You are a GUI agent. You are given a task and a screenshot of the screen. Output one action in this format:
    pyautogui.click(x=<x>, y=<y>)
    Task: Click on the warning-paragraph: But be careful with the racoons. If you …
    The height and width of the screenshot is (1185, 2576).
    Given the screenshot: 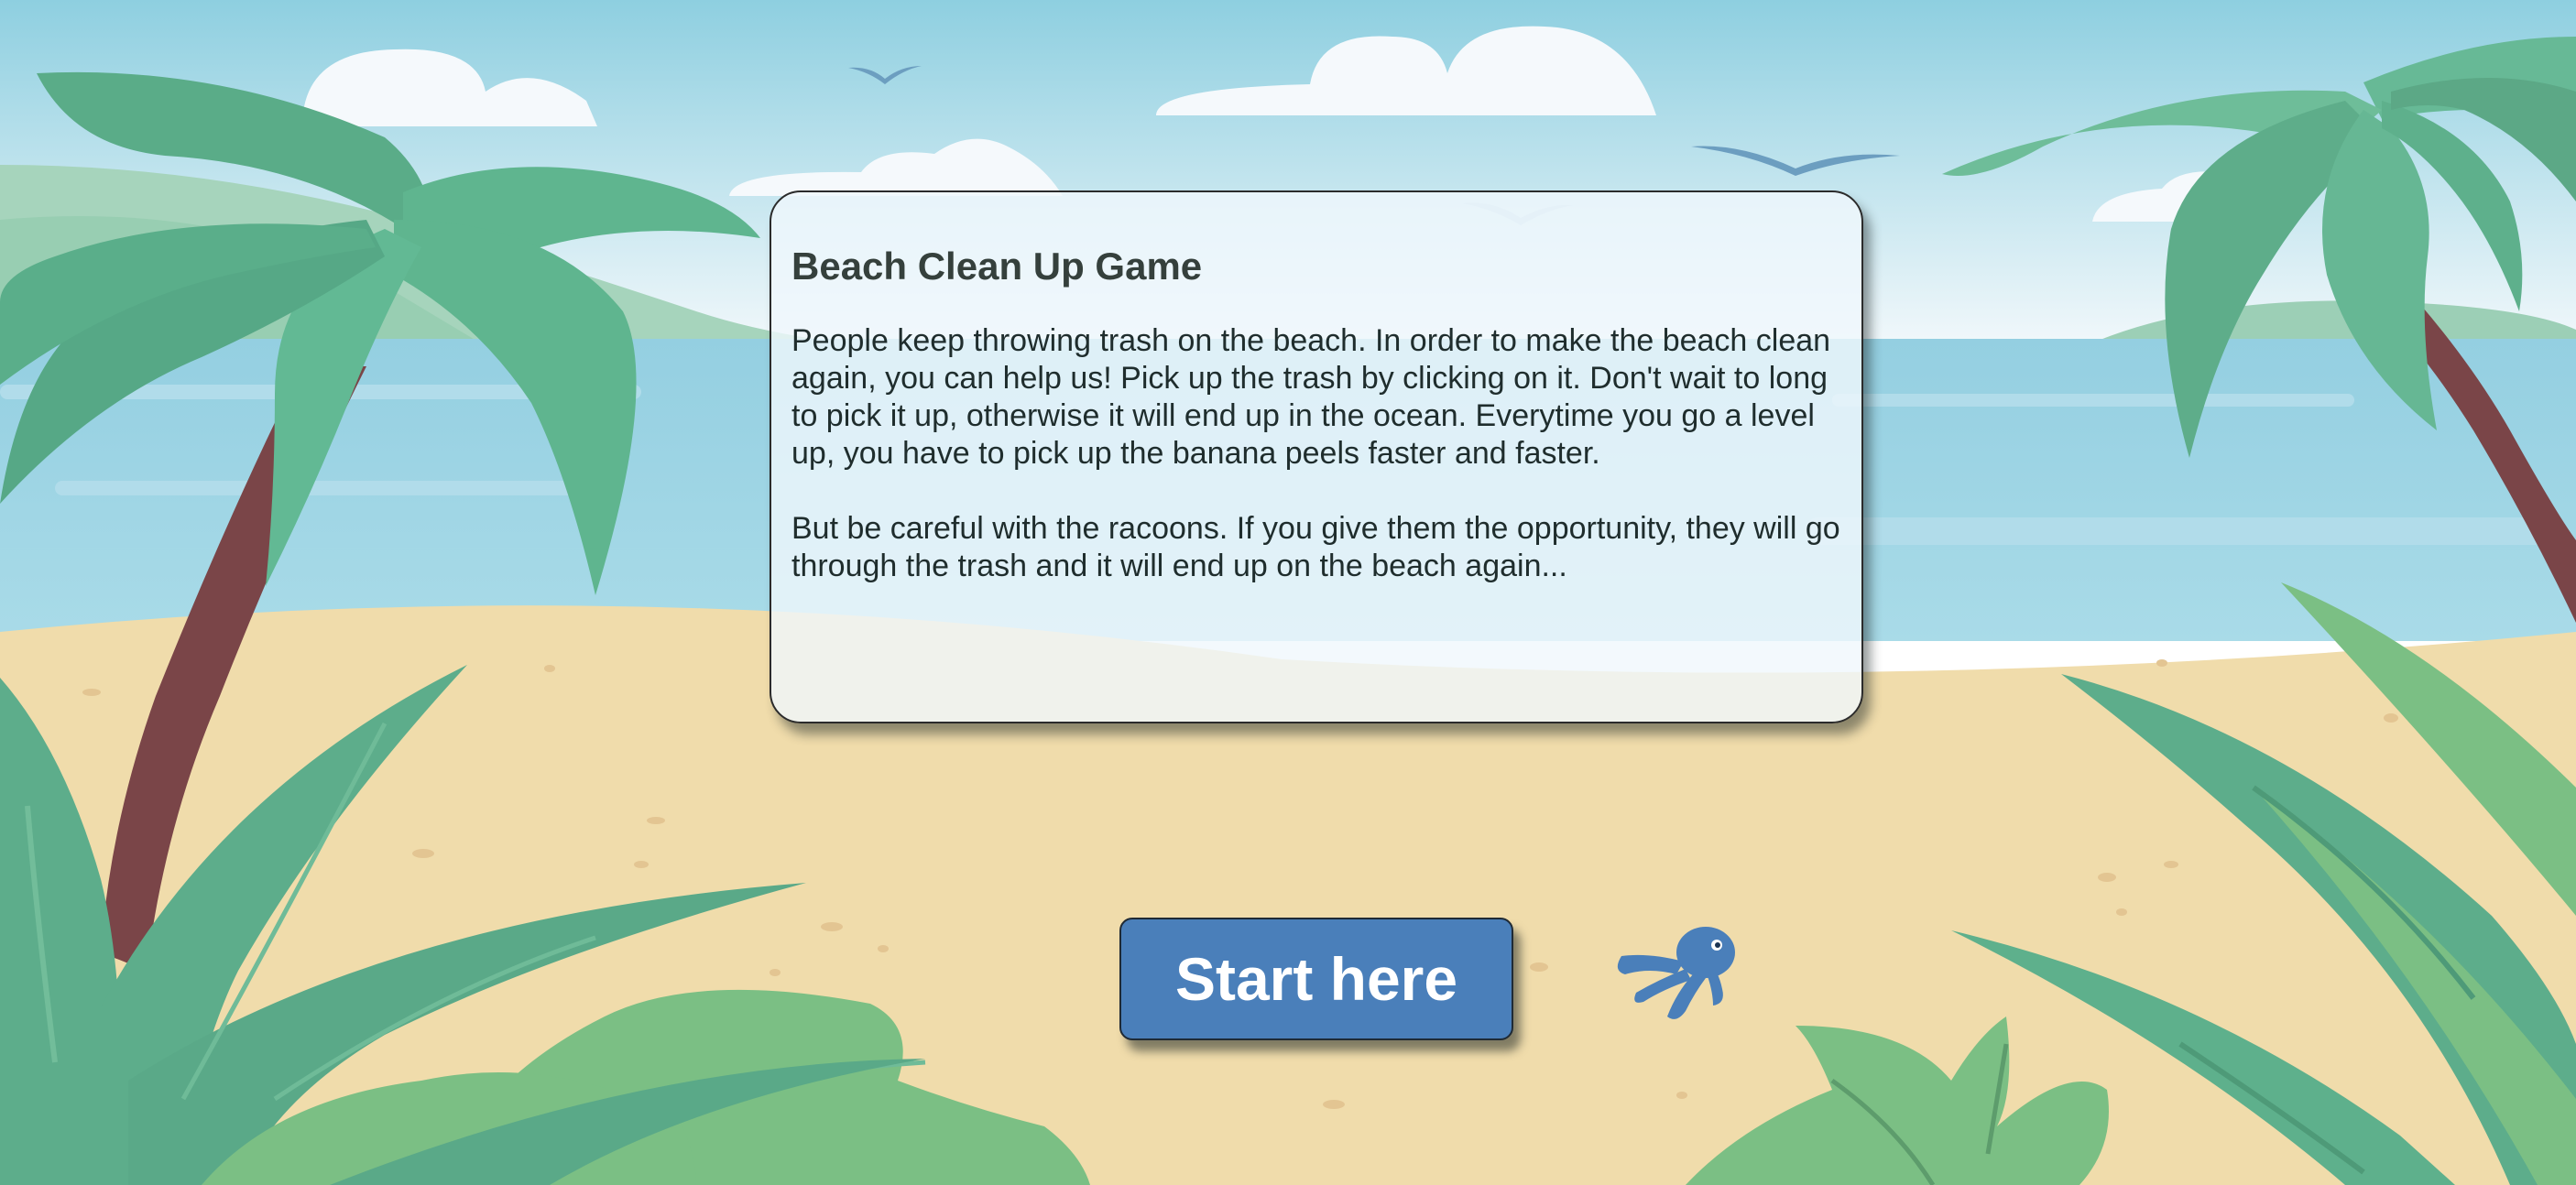 What is the action you would take?
    pyautogui.click(x=1315, y=547)
    